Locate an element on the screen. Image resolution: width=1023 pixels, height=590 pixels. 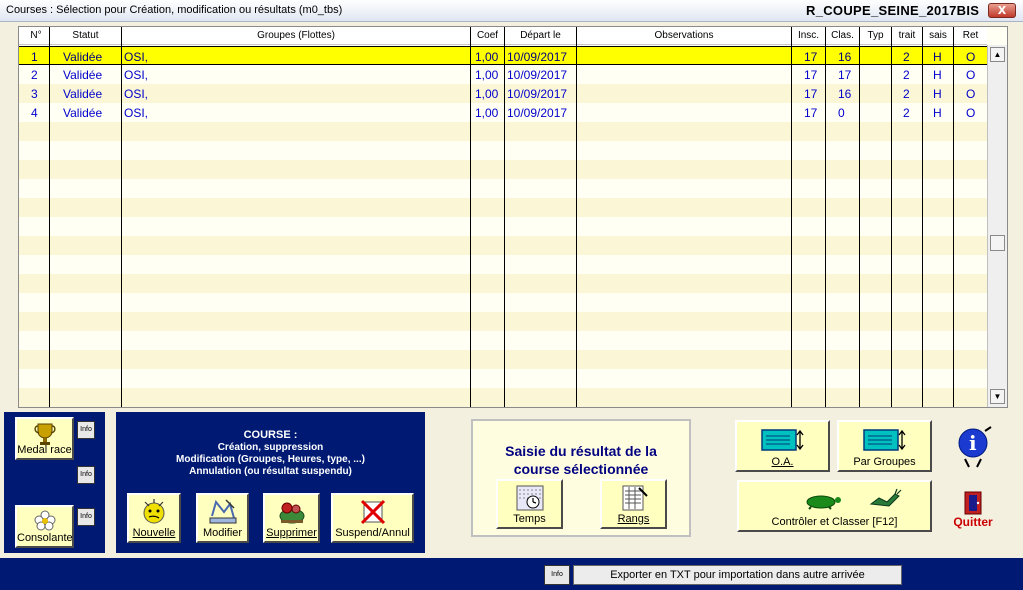
help-info-icon: i is located at coordinates (975, 447).